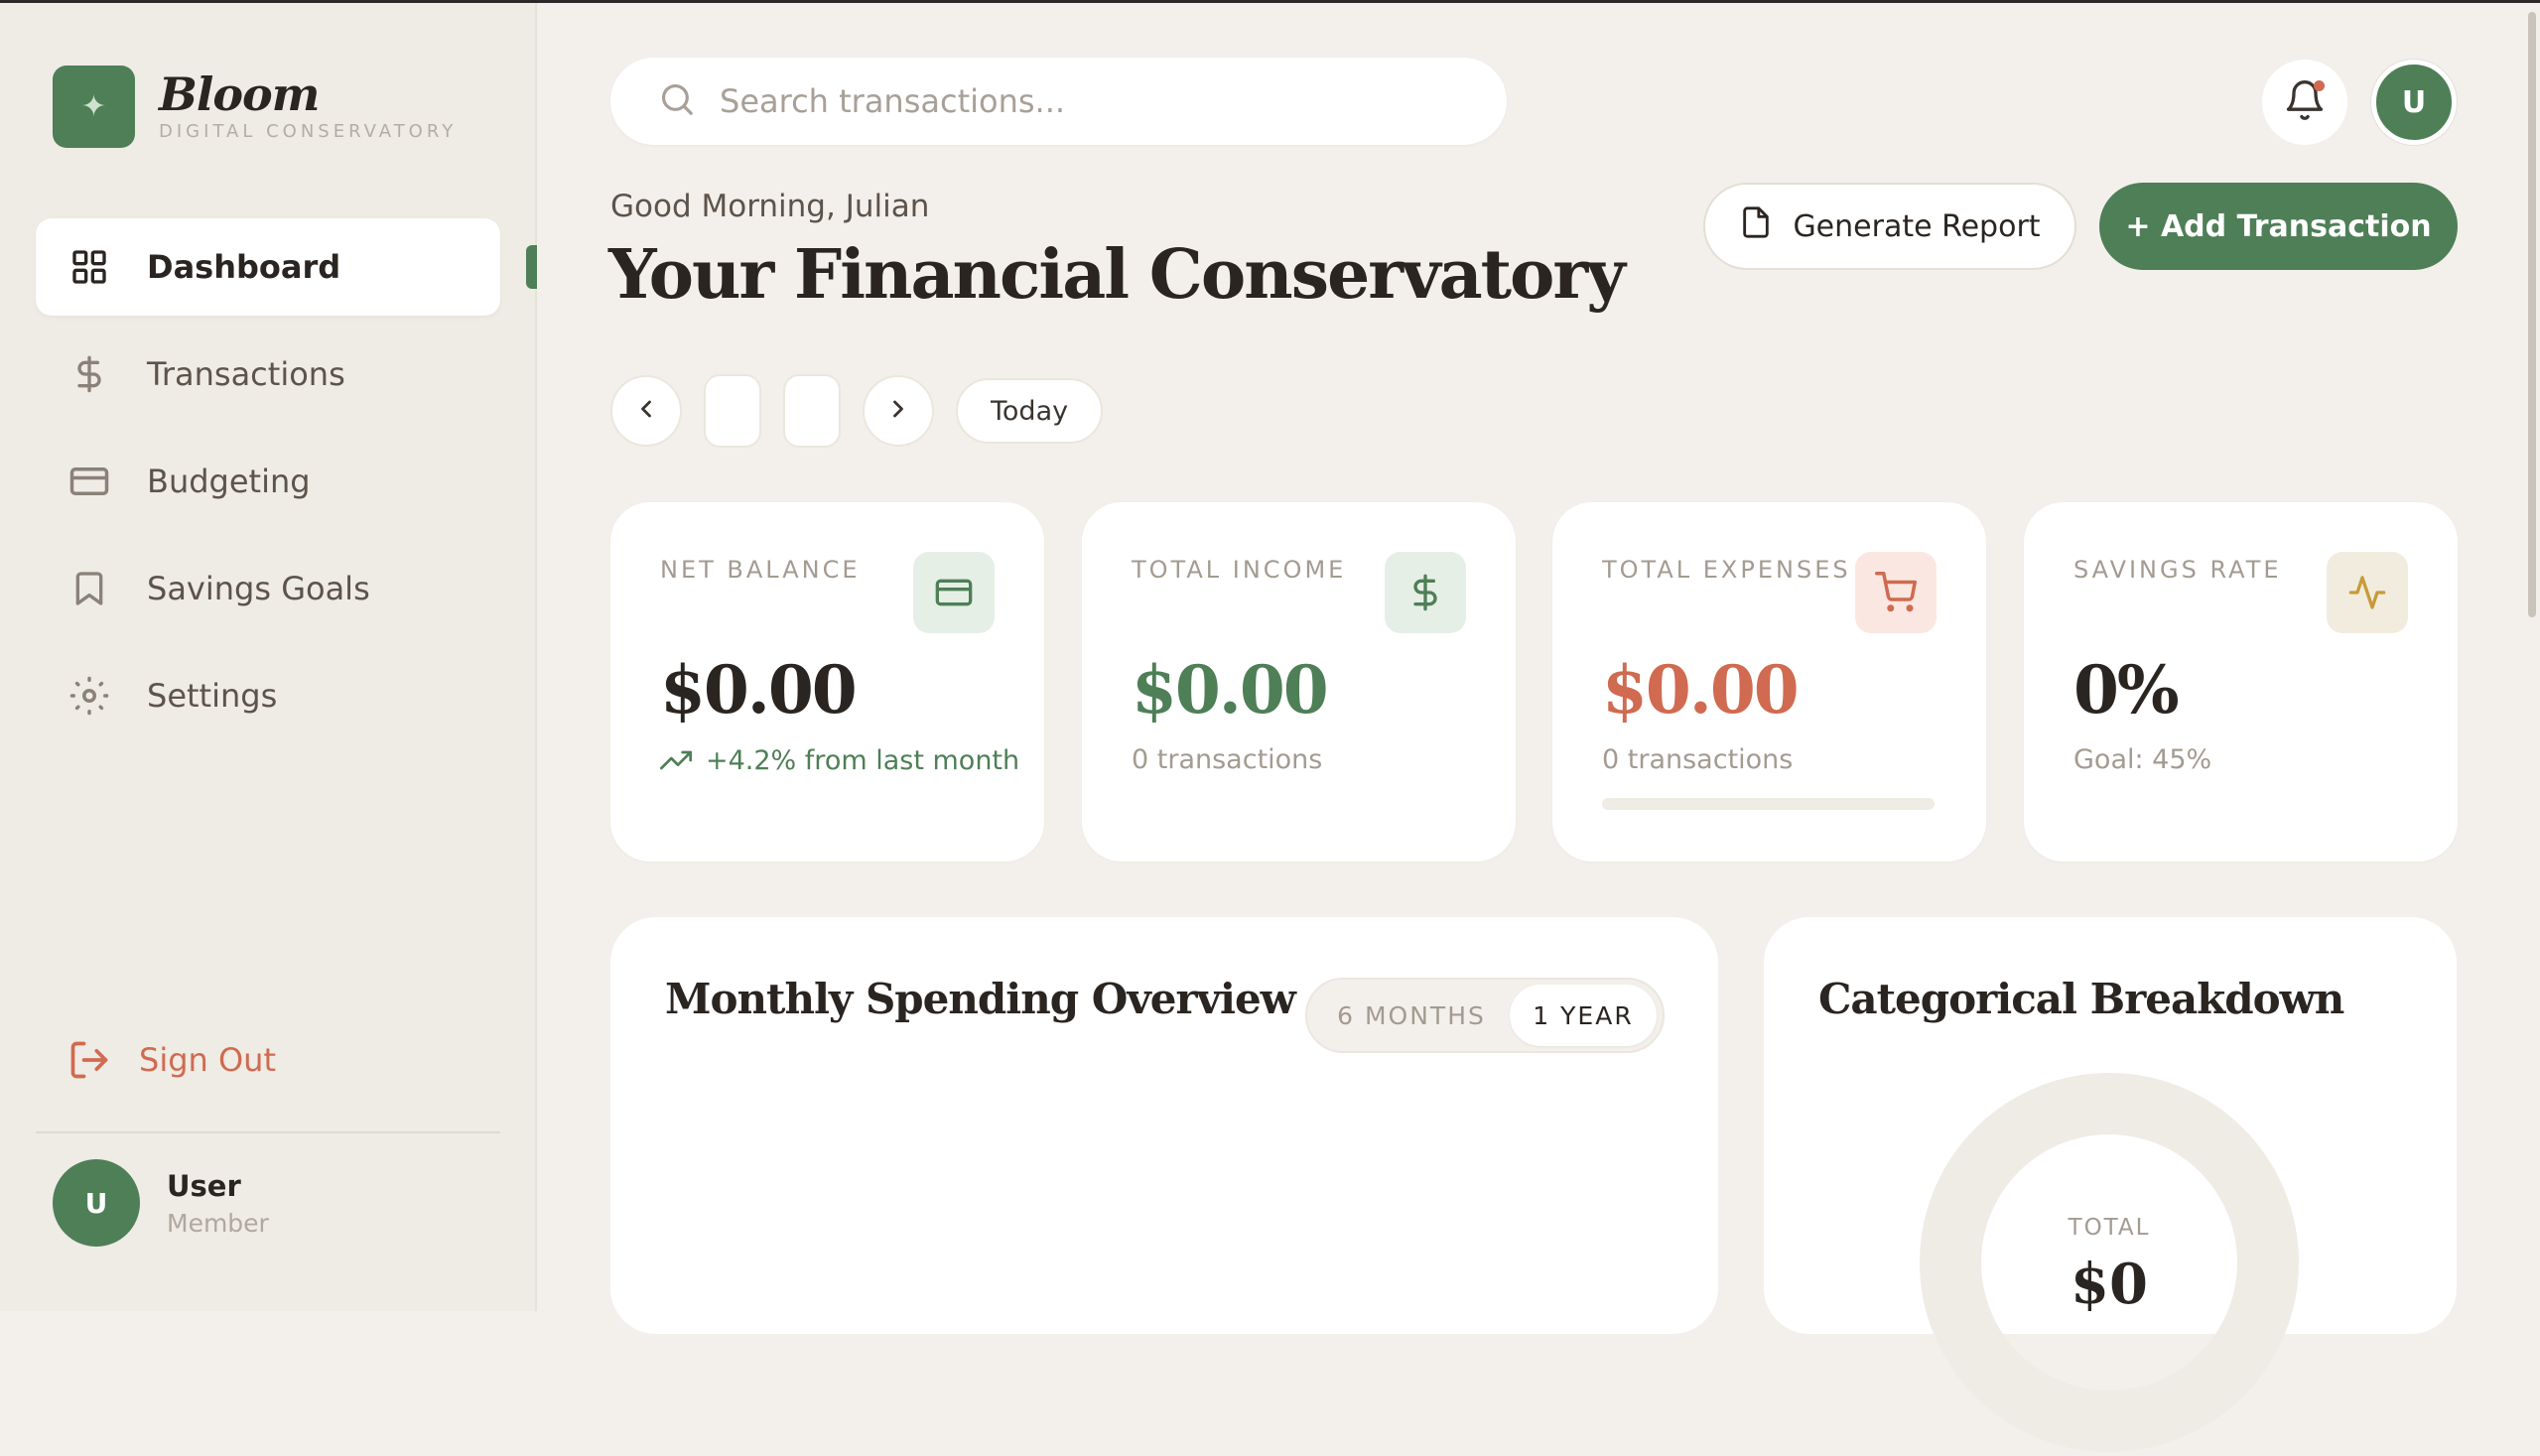 The image size is (2540, 1456). I want to click on scrollbar-thumb, so click(2532, 314).